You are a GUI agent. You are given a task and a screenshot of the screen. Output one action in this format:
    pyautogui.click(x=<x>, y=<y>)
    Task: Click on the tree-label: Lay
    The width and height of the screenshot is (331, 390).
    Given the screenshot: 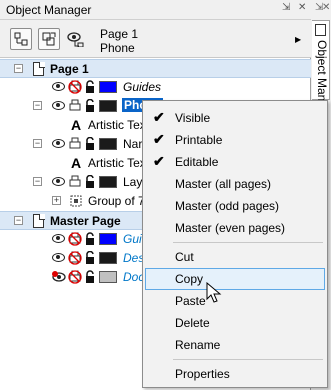 What is the action you would take?
    pyautogui.click(x=133, y=182)
    